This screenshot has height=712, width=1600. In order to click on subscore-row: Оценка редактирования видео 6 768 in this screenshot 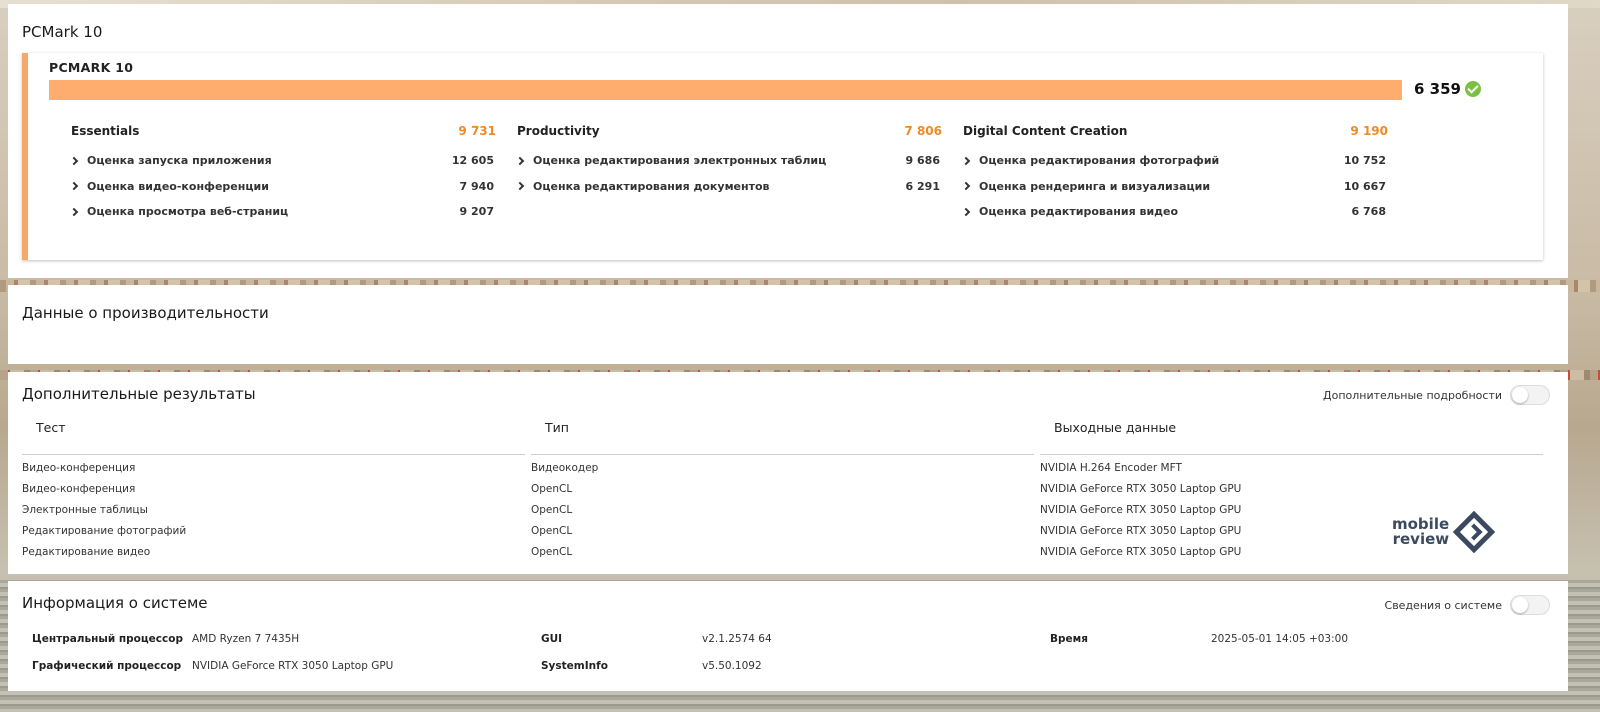, I will do `click(1174, 212)`.